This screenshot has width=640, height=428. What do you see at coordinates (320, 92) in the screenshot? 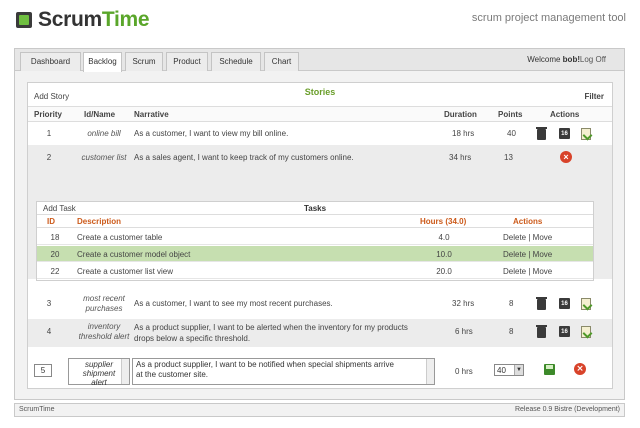
I see `stories-title: Stories` at bounding box center [320, 92].